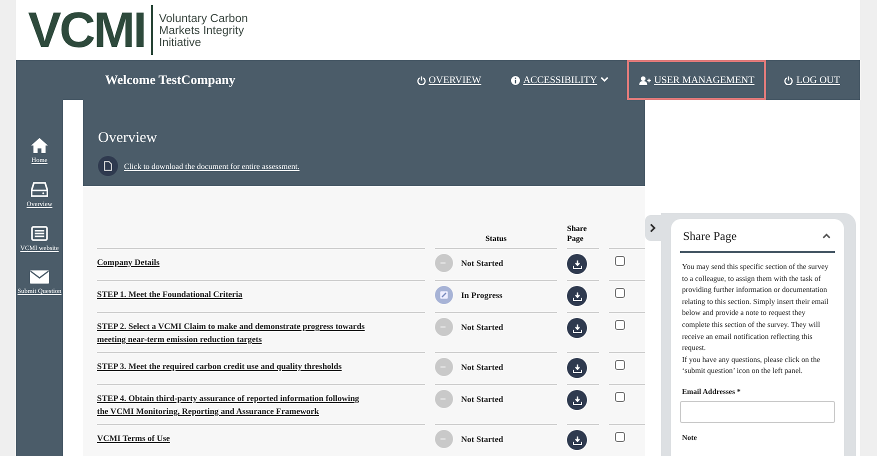 The height and width of the screenshot is (456, 877). Describe the element at coordinates (605, 80) in the screenshot. I see `caret-icon` at that location.